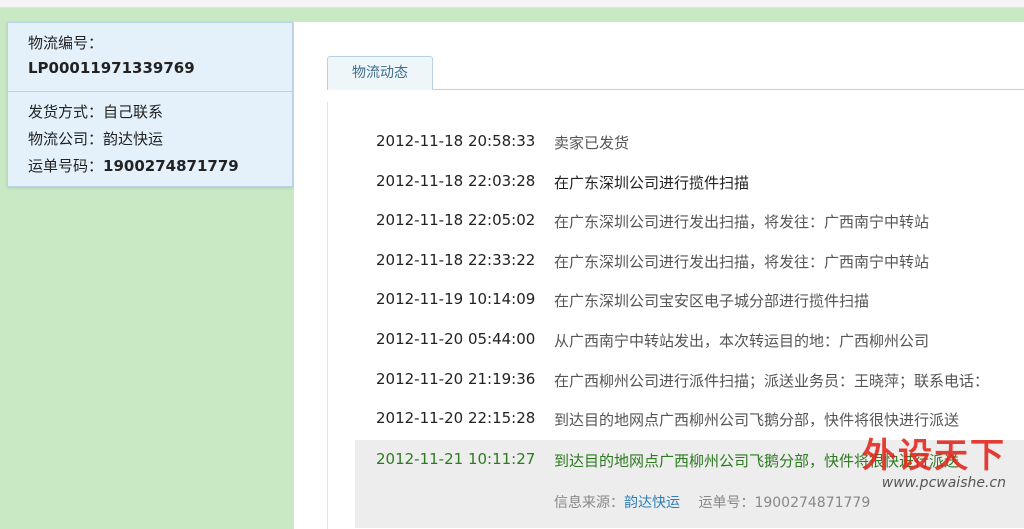  Describe the element at coordinates (757, 420) in the screenshot. I see `event-description: 到达目的地网点广西柳州公司飞鹅分部，快件将很快进行派送` at that location.